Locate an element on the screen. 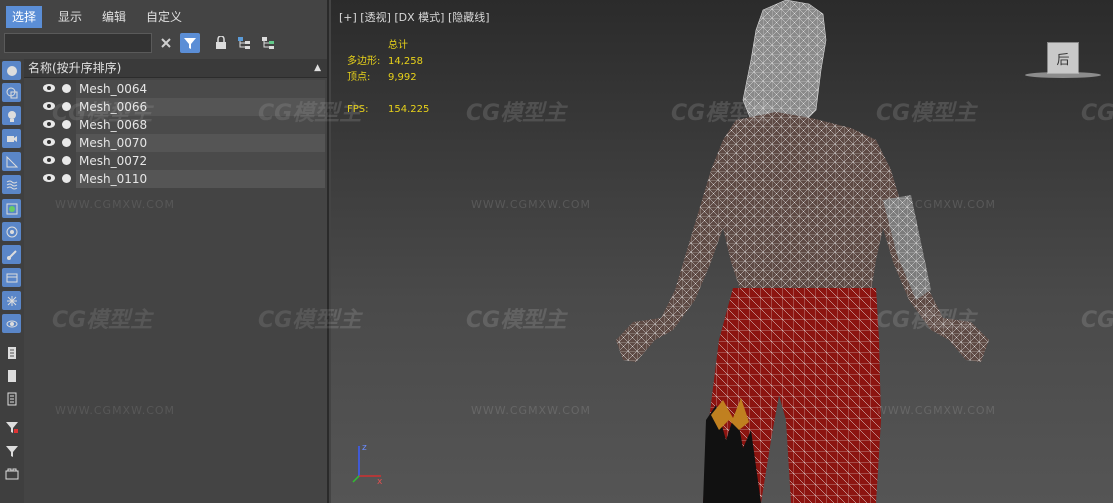  stats-total-label: 总计 is located at coordinates (398, 45).